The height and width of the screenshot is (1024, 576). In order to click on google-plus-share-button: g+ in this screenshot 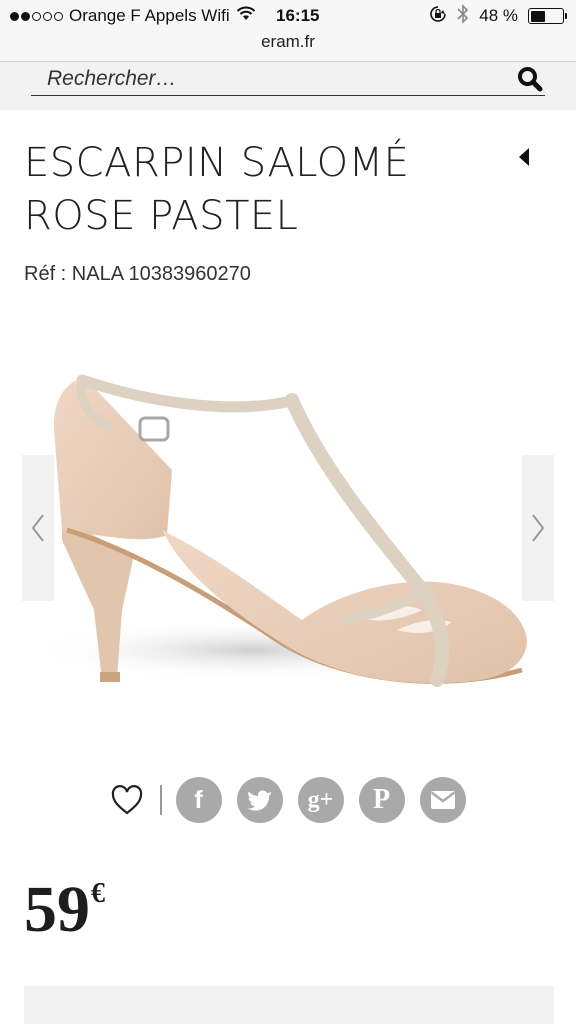, I will do `click(320, 800)`.